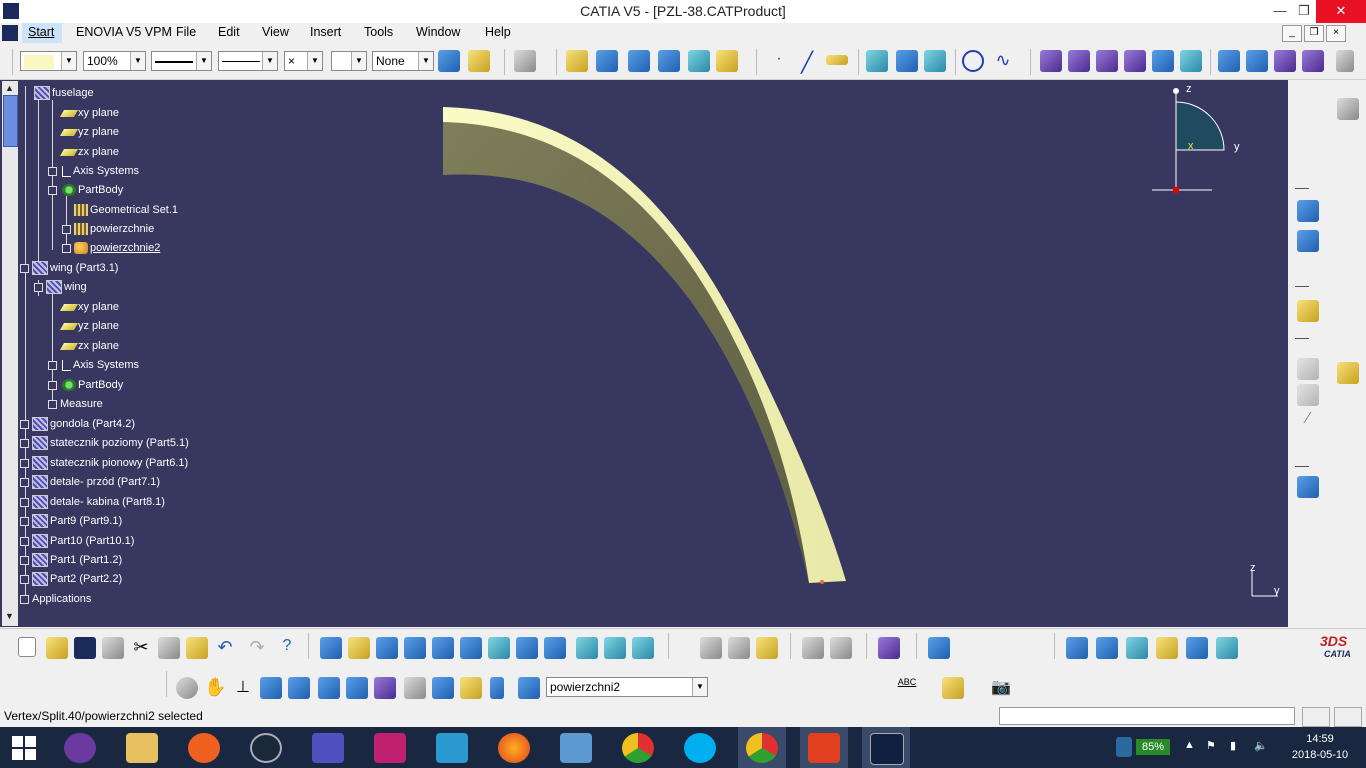  What do you see at coordinates (271, 688) in the screenshot?
I see `hierarchy-icon` at bounding box center [271, 688].